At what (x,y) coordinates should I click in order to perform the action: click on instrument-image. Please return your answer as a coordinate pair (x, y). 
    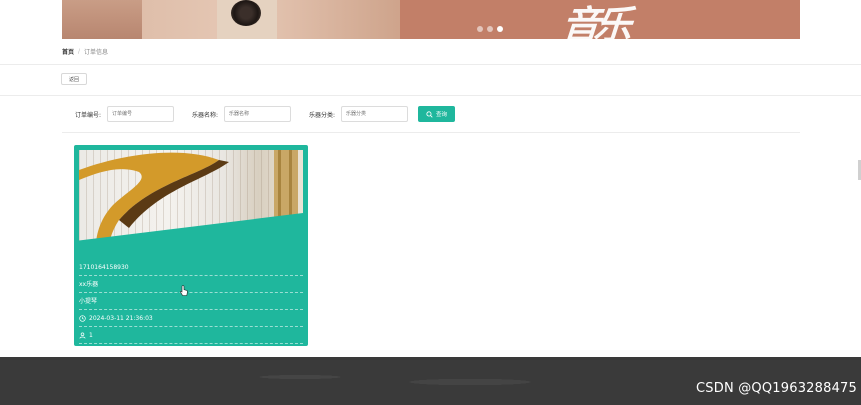
    Looking at the image, I should click on (191, 205).